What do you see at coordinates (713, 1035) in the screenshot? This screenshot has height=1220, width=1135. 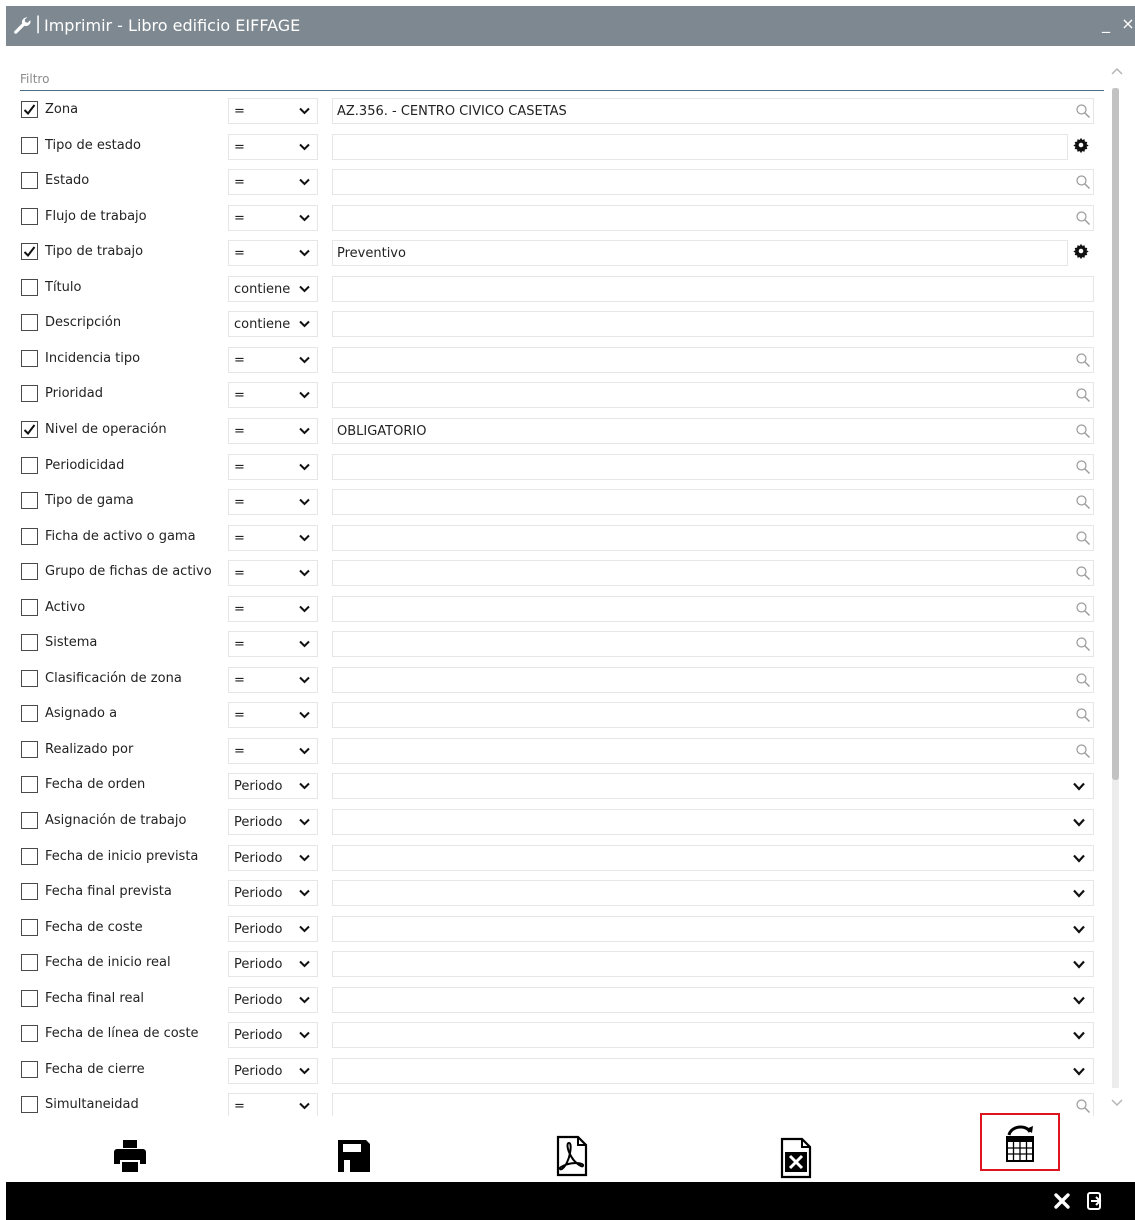 I see `value-field-fecha-de-linea-de-coste` at bounding box center [713, 1035].